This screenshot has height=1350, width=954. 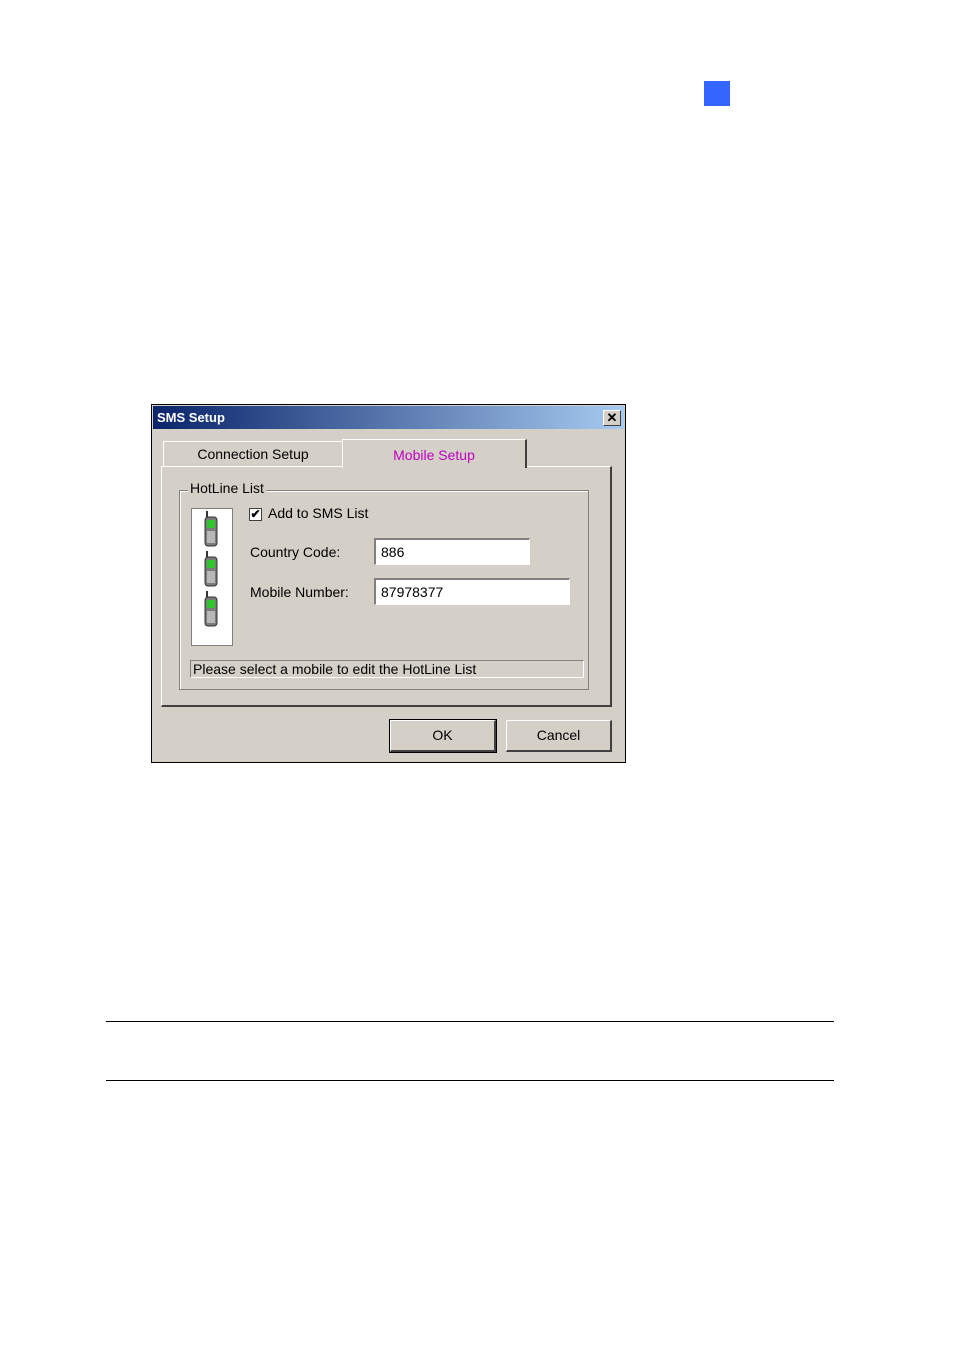 What do you see at coordinates (434, 453) in the screenshot?
I see `tab-mobile-setup: Mobile Setup` at bounding box center [434, 453].